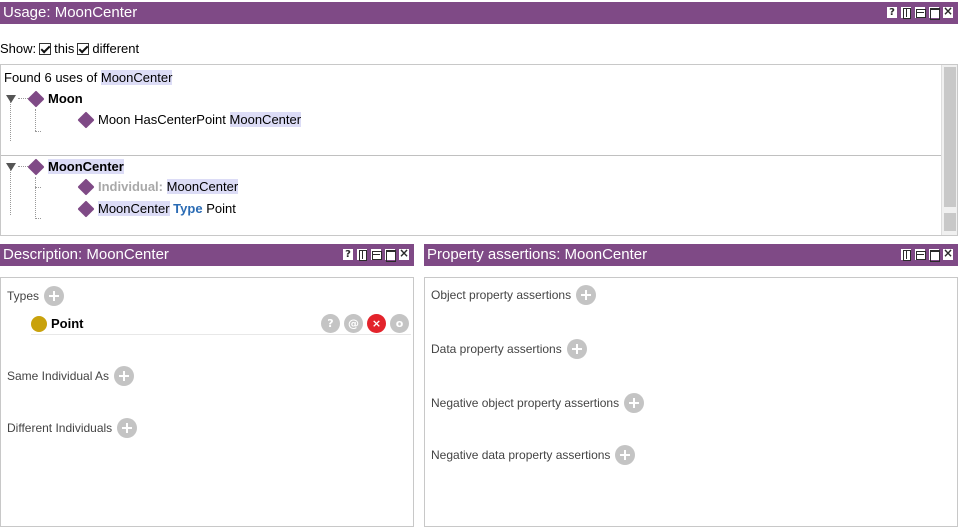 The image size is (965, 527). What do you see at coordinates (86, 166) in the screenshot?
I see `tree-node-label: MoonCenter` at bounding box center [86, 166].